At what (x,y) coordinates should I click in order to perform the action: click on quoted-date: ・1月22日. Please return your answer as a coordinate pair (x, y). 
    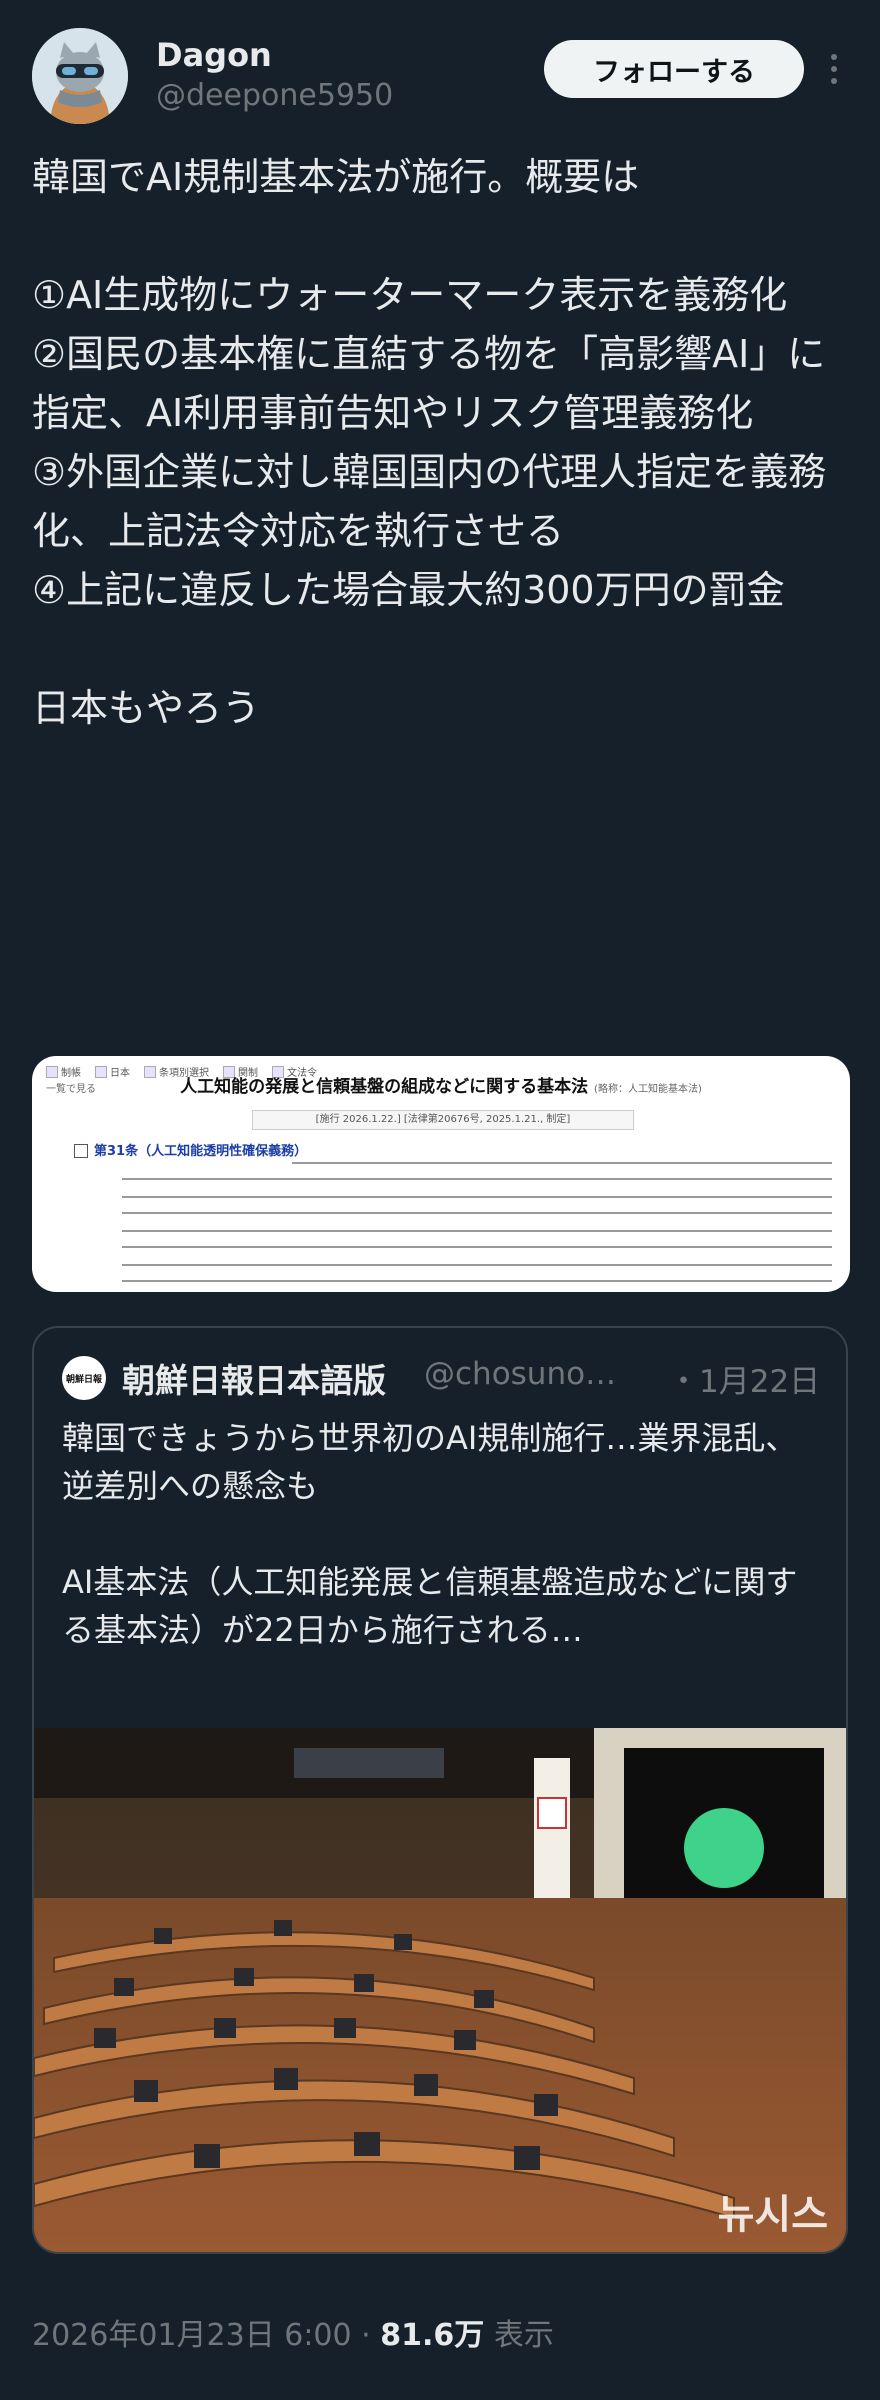
    Looking at the image, I should click on (744, 1378).